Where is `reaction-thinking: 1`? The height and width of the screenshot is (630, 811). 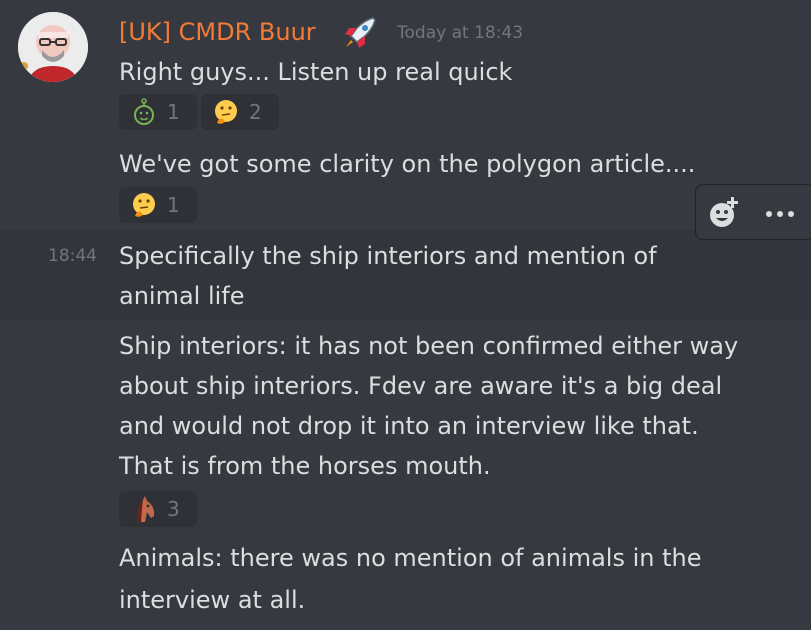
reaction-thinking: 1 is located at coordinates (158, 205).